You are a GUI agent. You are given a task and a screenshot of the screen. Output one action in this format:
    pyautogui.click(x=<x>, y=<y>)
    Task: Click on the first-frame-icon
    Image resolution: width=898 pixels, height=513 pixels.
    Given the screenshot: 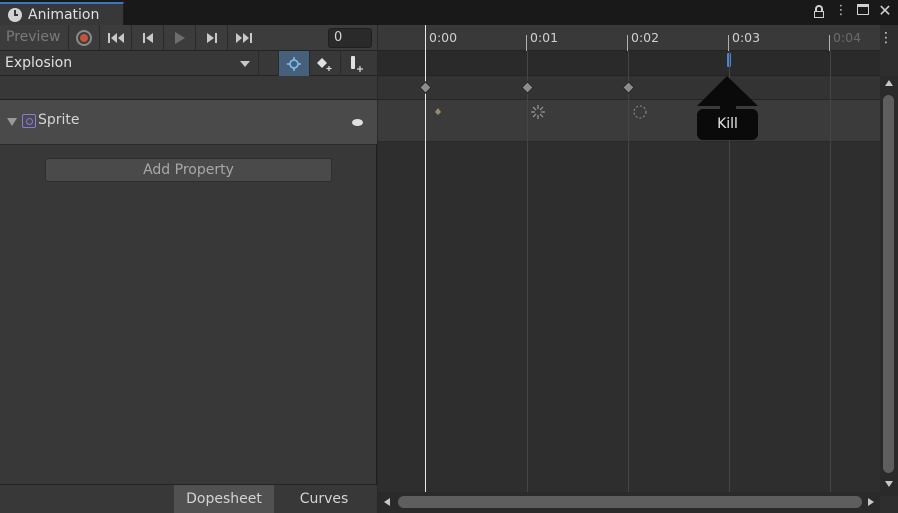 What is the action you would take?
    pyautogui.click(x=115, y=37)
    